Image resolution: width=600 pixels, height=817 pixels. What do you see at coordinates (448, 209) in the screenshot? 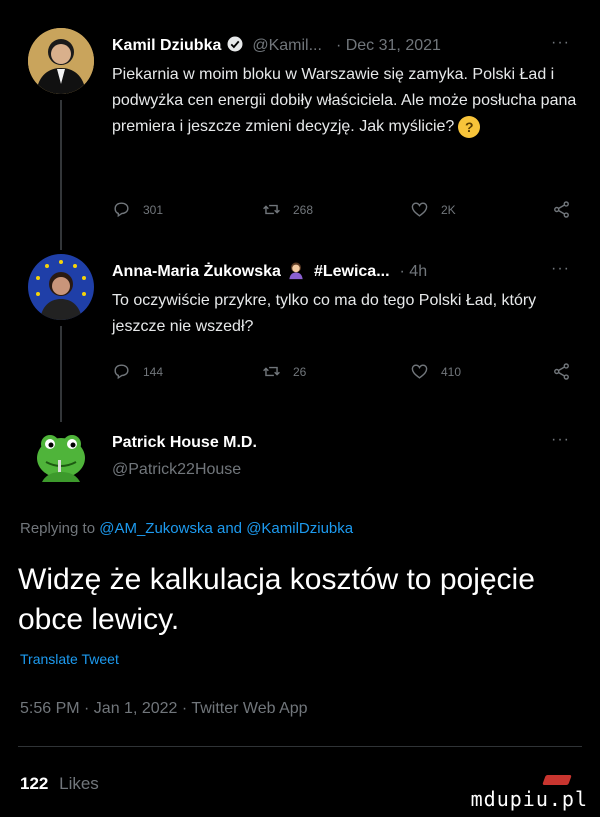
I see `like-count: 2K` at bounding box center [448, 209].